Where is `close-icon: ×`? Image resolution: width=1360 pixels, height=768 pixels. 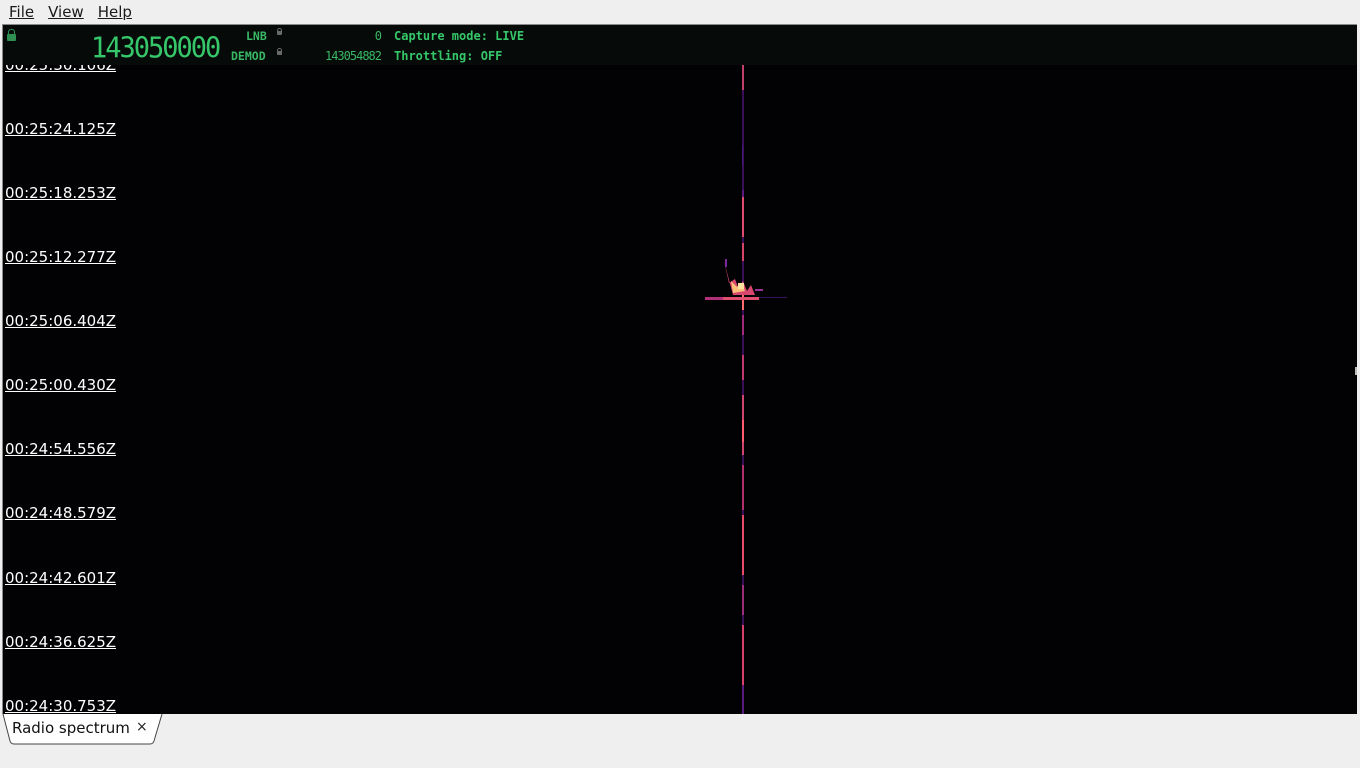
close-icon: × is located at coordinates (142, 727).